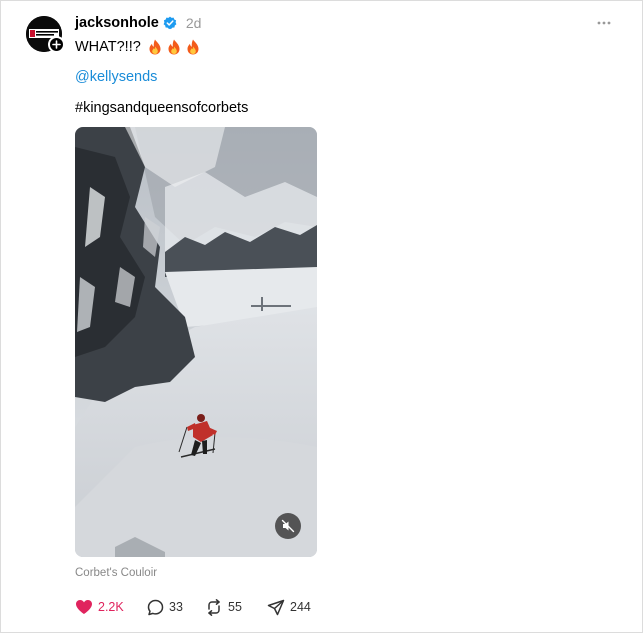 The image size is (643, 633). What do you see at coordinates (56, 44) in the screenshot?
I see `follow-plus-icon` at bounding box center [56, 44].